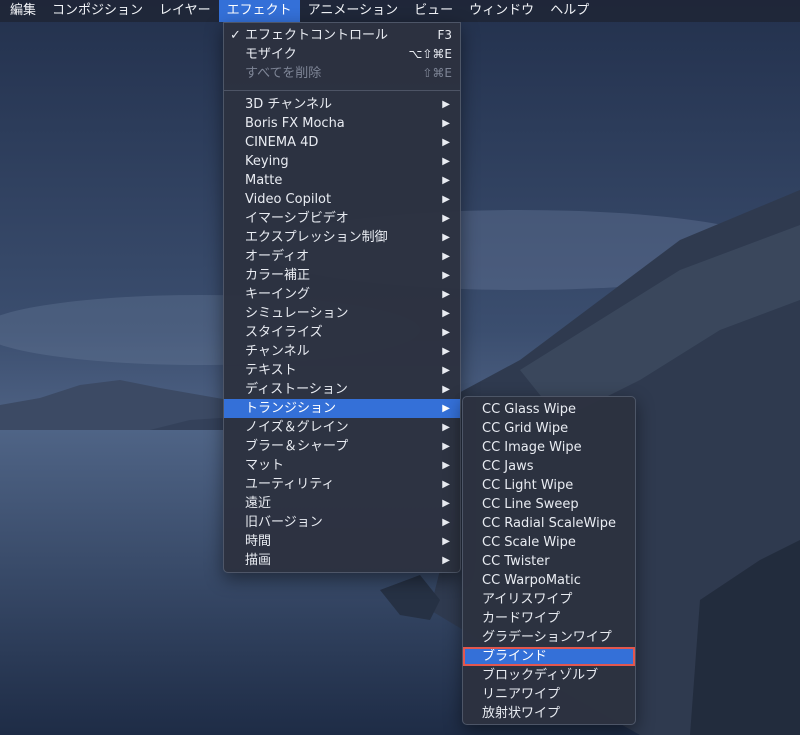 The height and width of the screenshot is (735, 800). What do you see at coordinates (342, 73) in the screenshot?
I see `menu-item-remove-all: すべてを削除 ⇧⌘E` at bounding box center [342, 73].